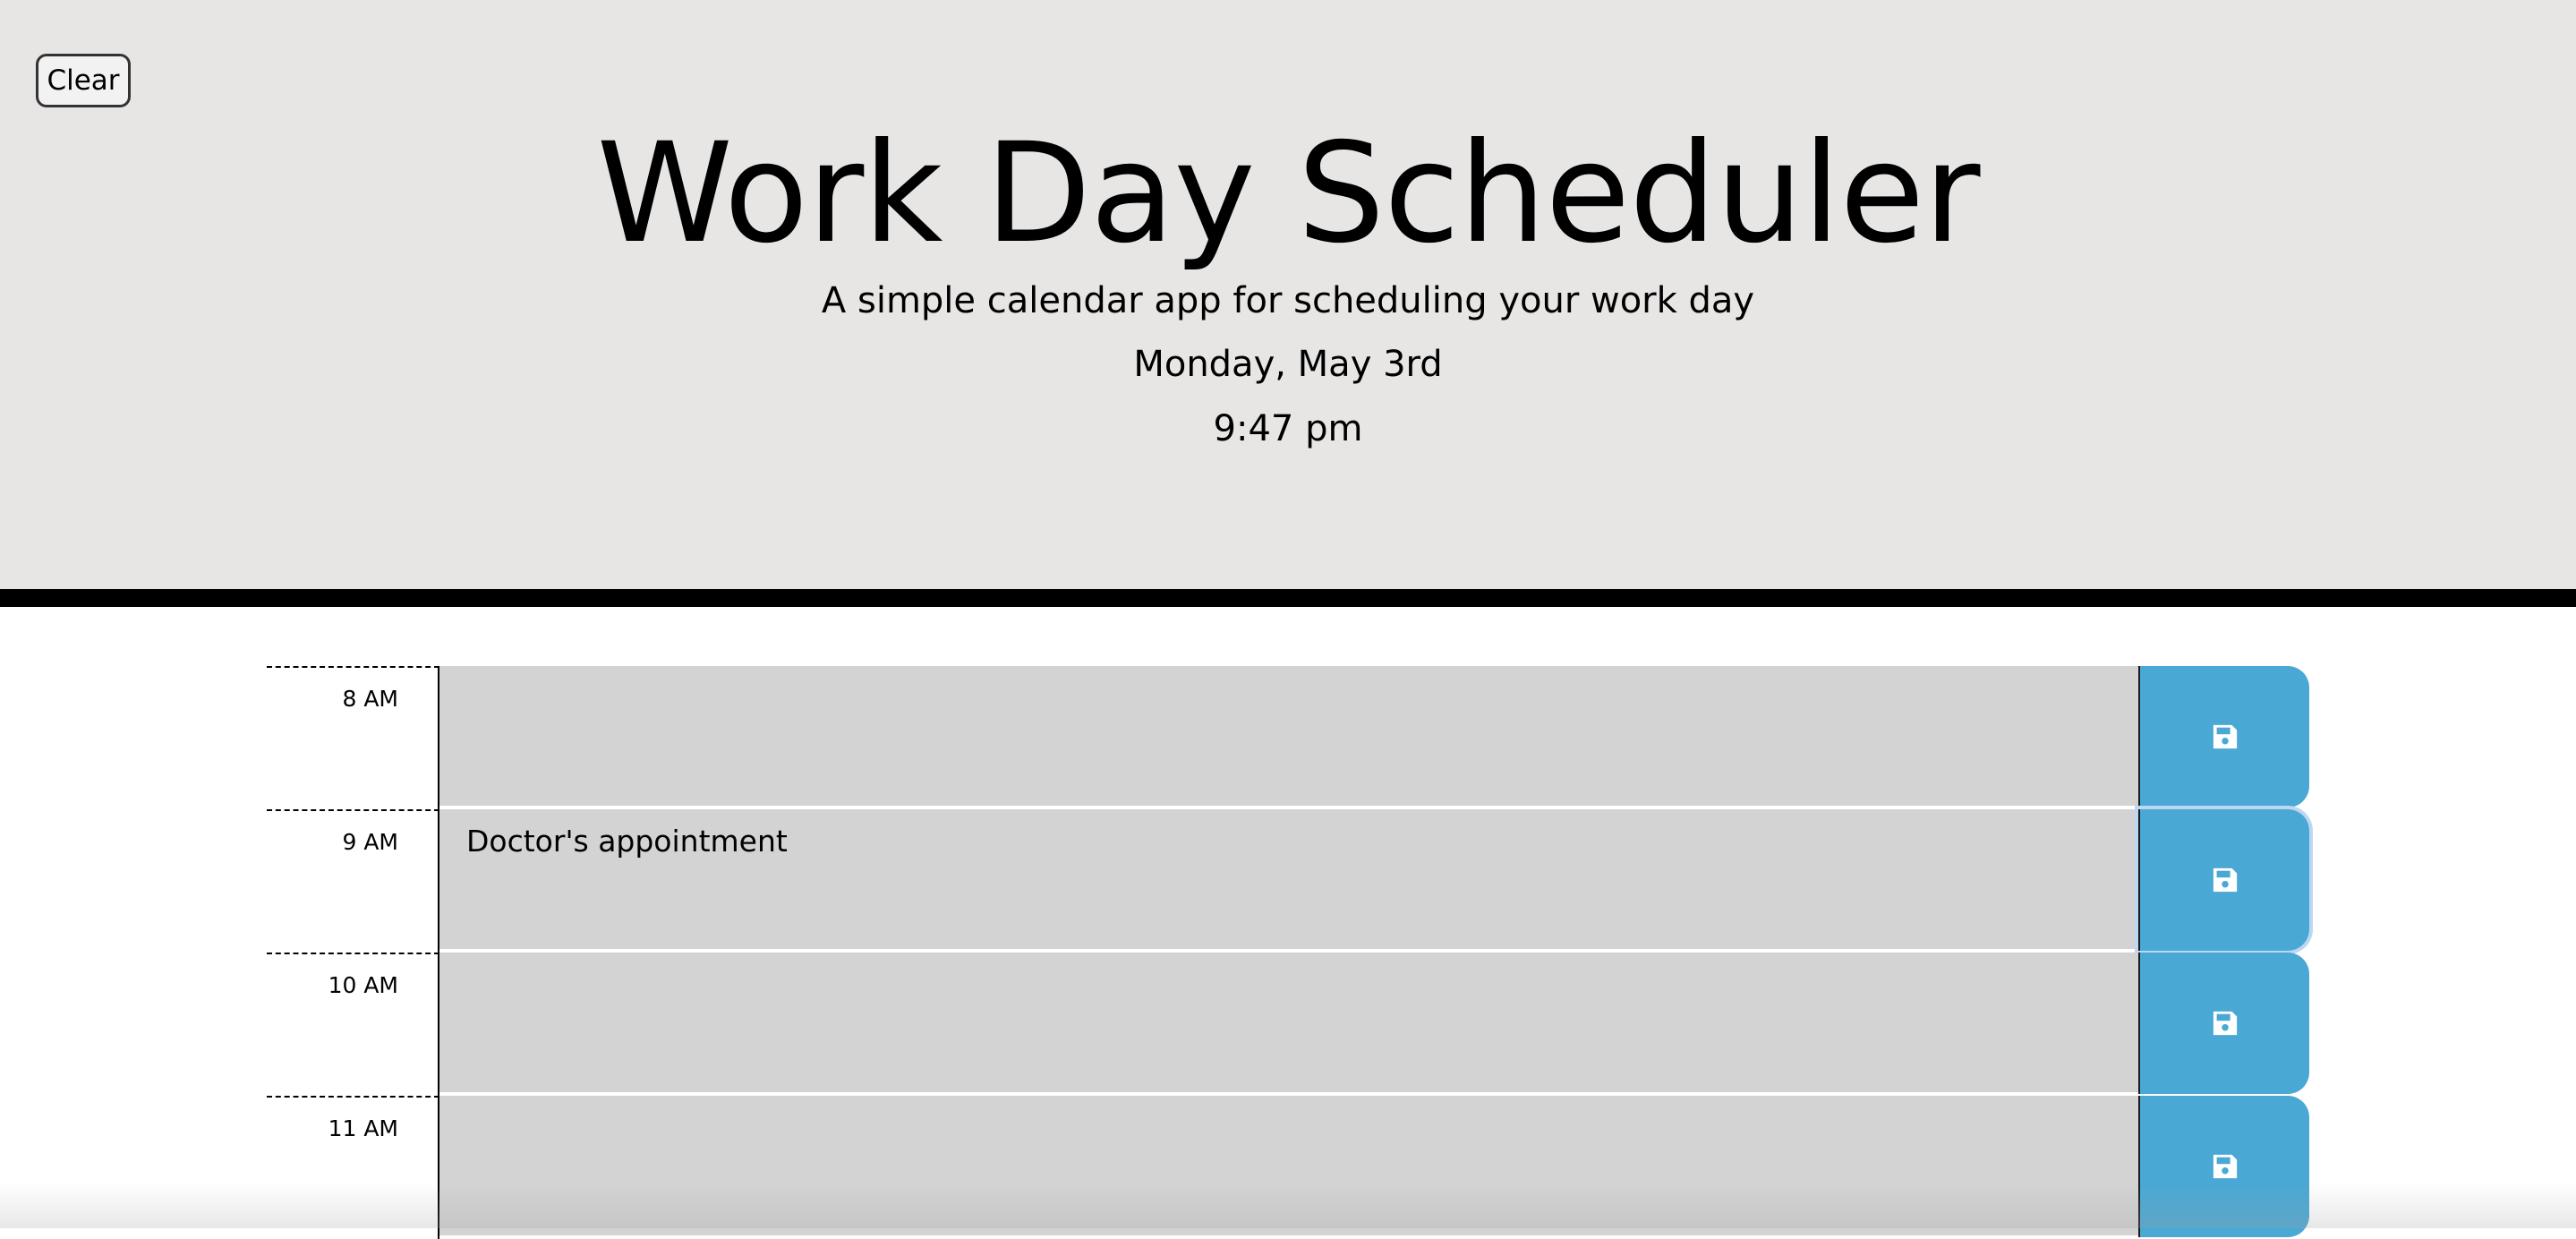 This screenshot has height=1239, width=2576. Describe the element at coordinates (353, 737) in the screenshot. I see `hour-label: 8 AM` at that location.